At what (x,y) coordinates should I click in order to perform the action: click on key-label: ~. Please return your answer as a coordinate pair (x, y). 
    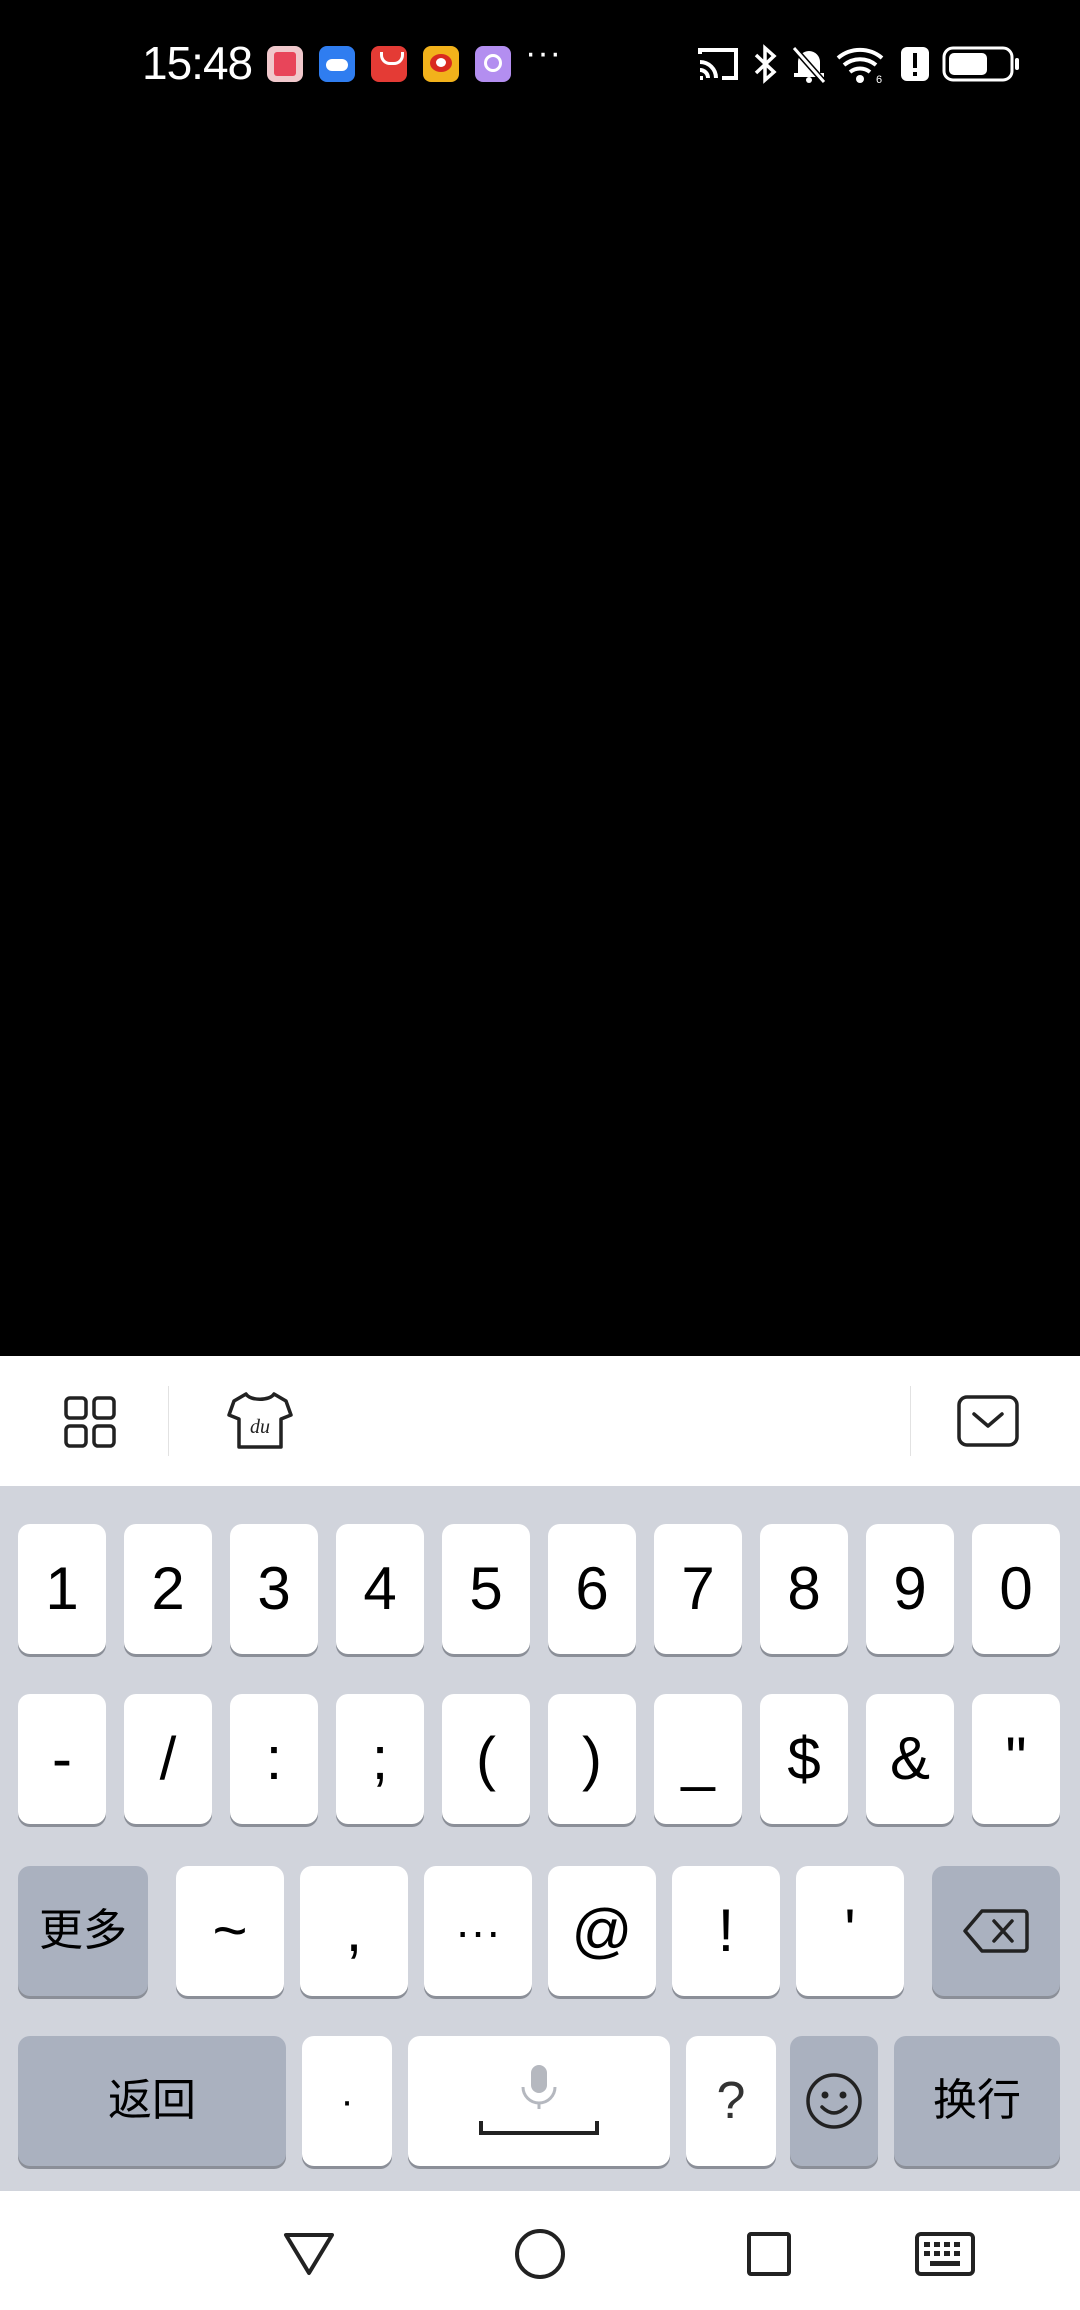
    Looking at the image, I should click on (230, 1930).